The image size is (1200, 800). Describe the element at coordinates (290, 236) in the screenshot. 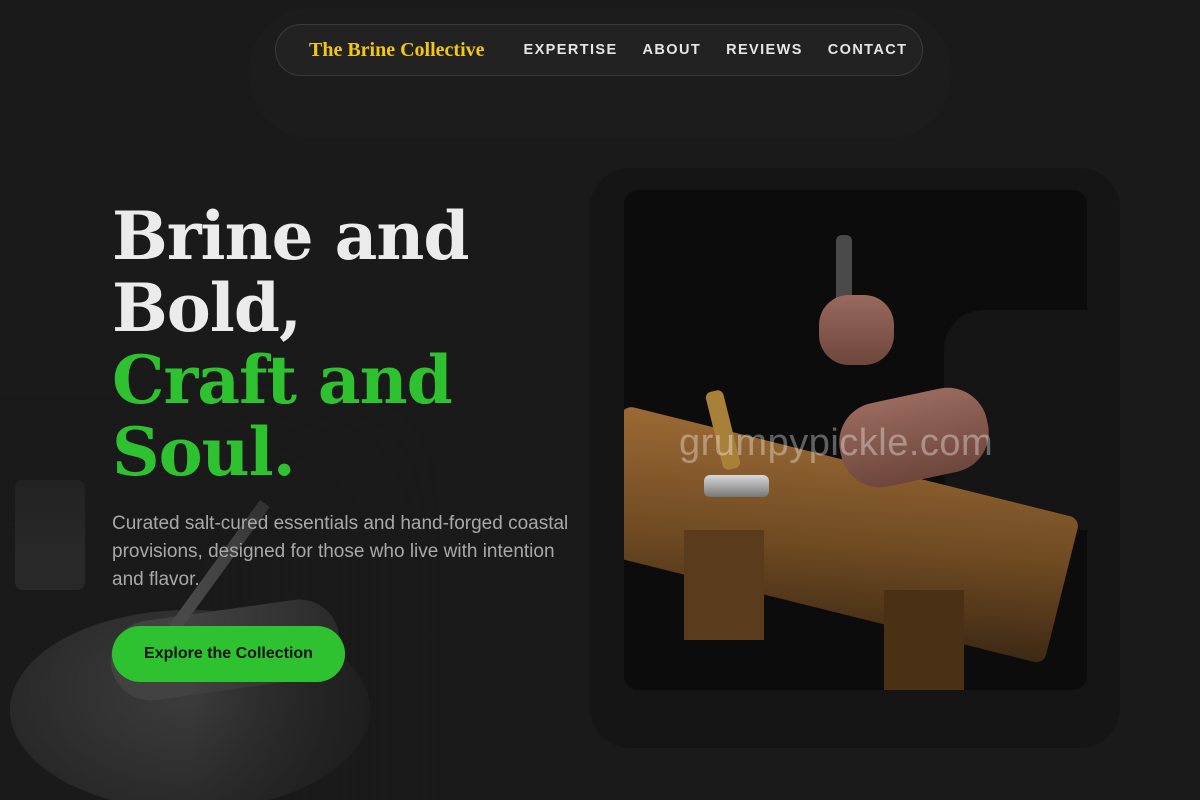

I see `hero-title-line-1: Brine and` at that location.